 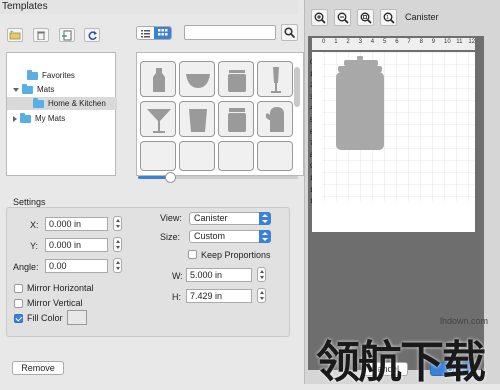 I want to click on watermark-text: 领航下载, so click(x=401, y=362).